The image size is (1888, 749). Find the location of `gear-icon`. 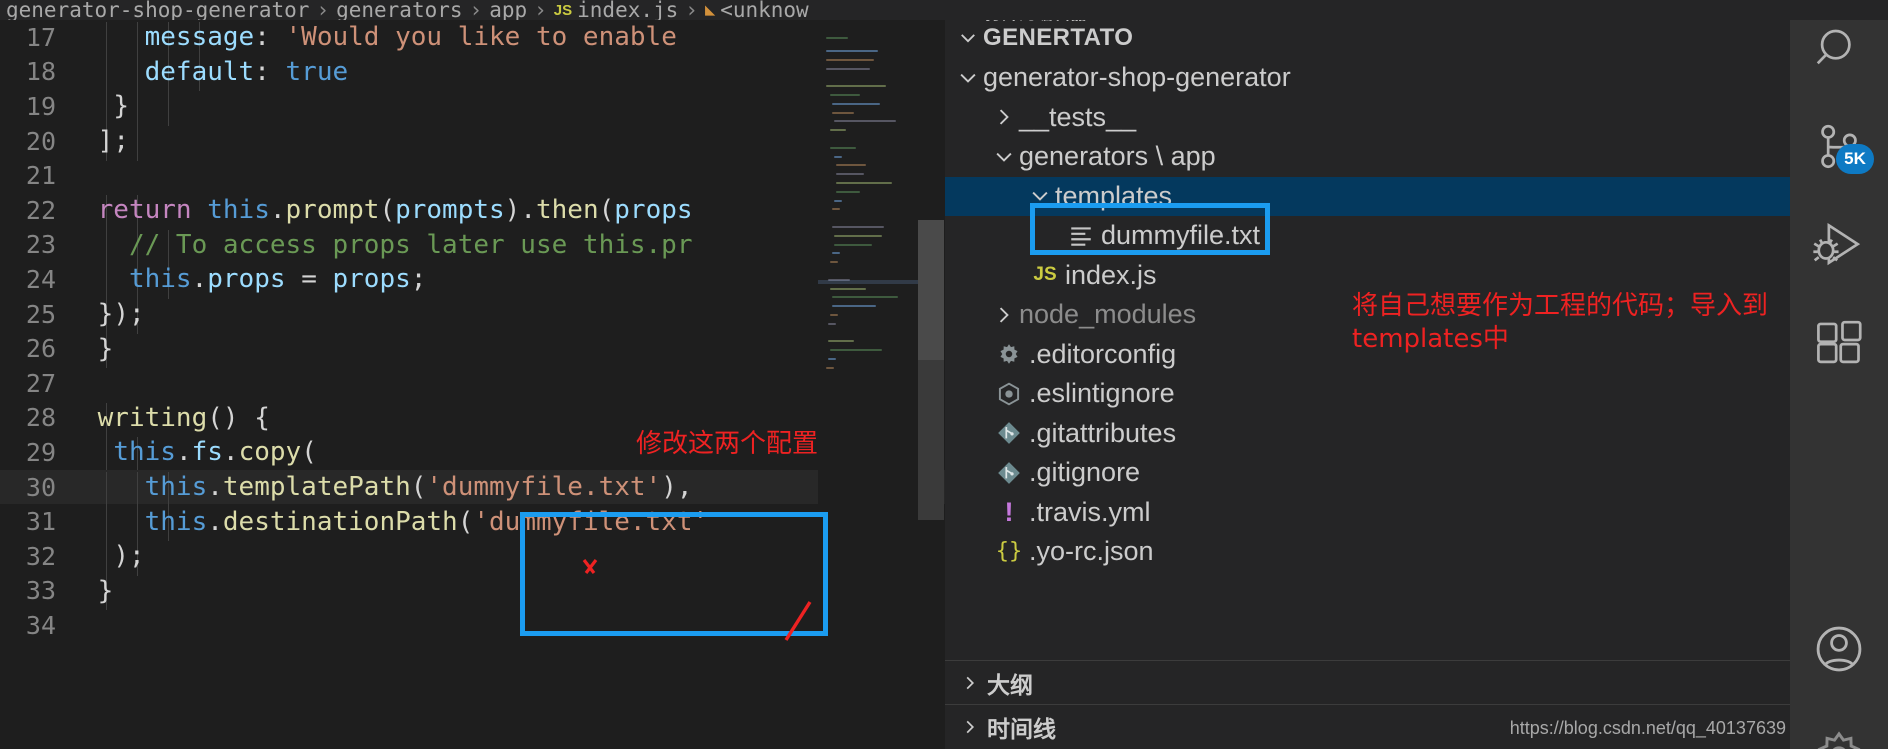

gear-icon is located at coordinates (1009, 354).